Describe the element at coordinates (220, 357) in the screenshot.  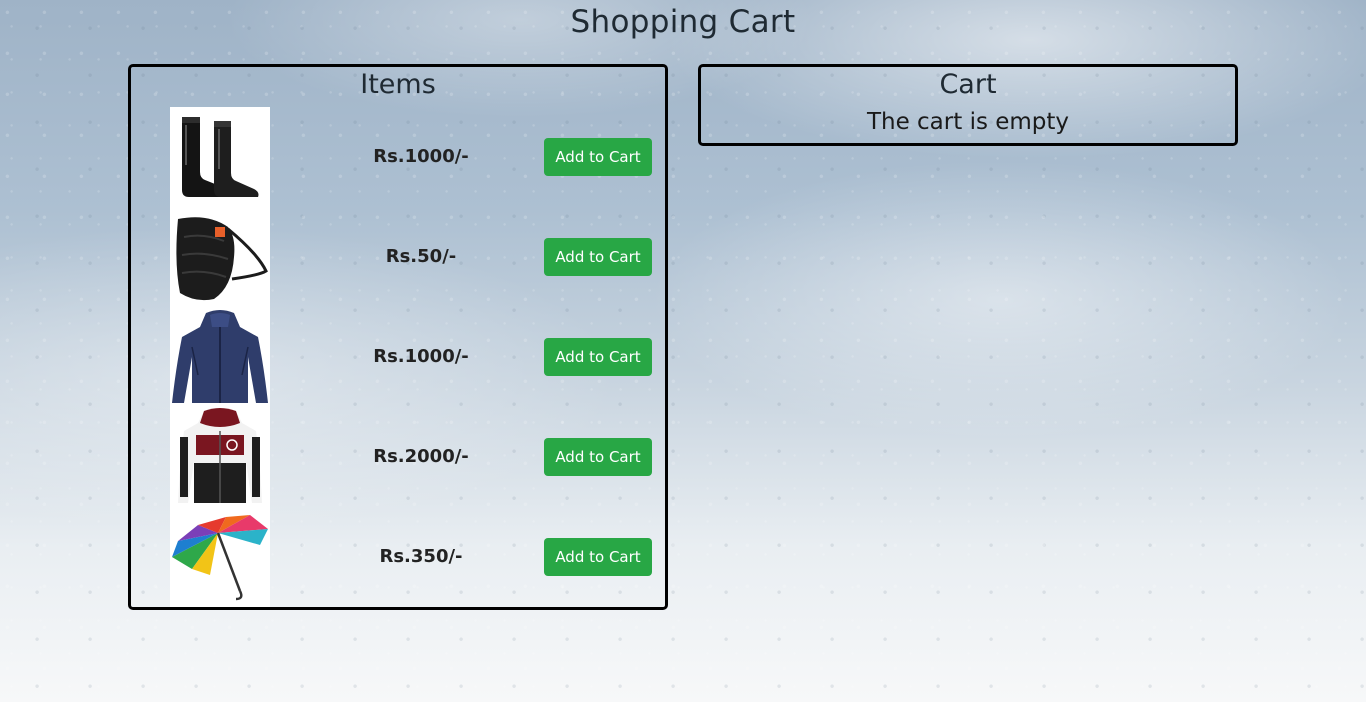
I see `rain-jacket-image` at that location.